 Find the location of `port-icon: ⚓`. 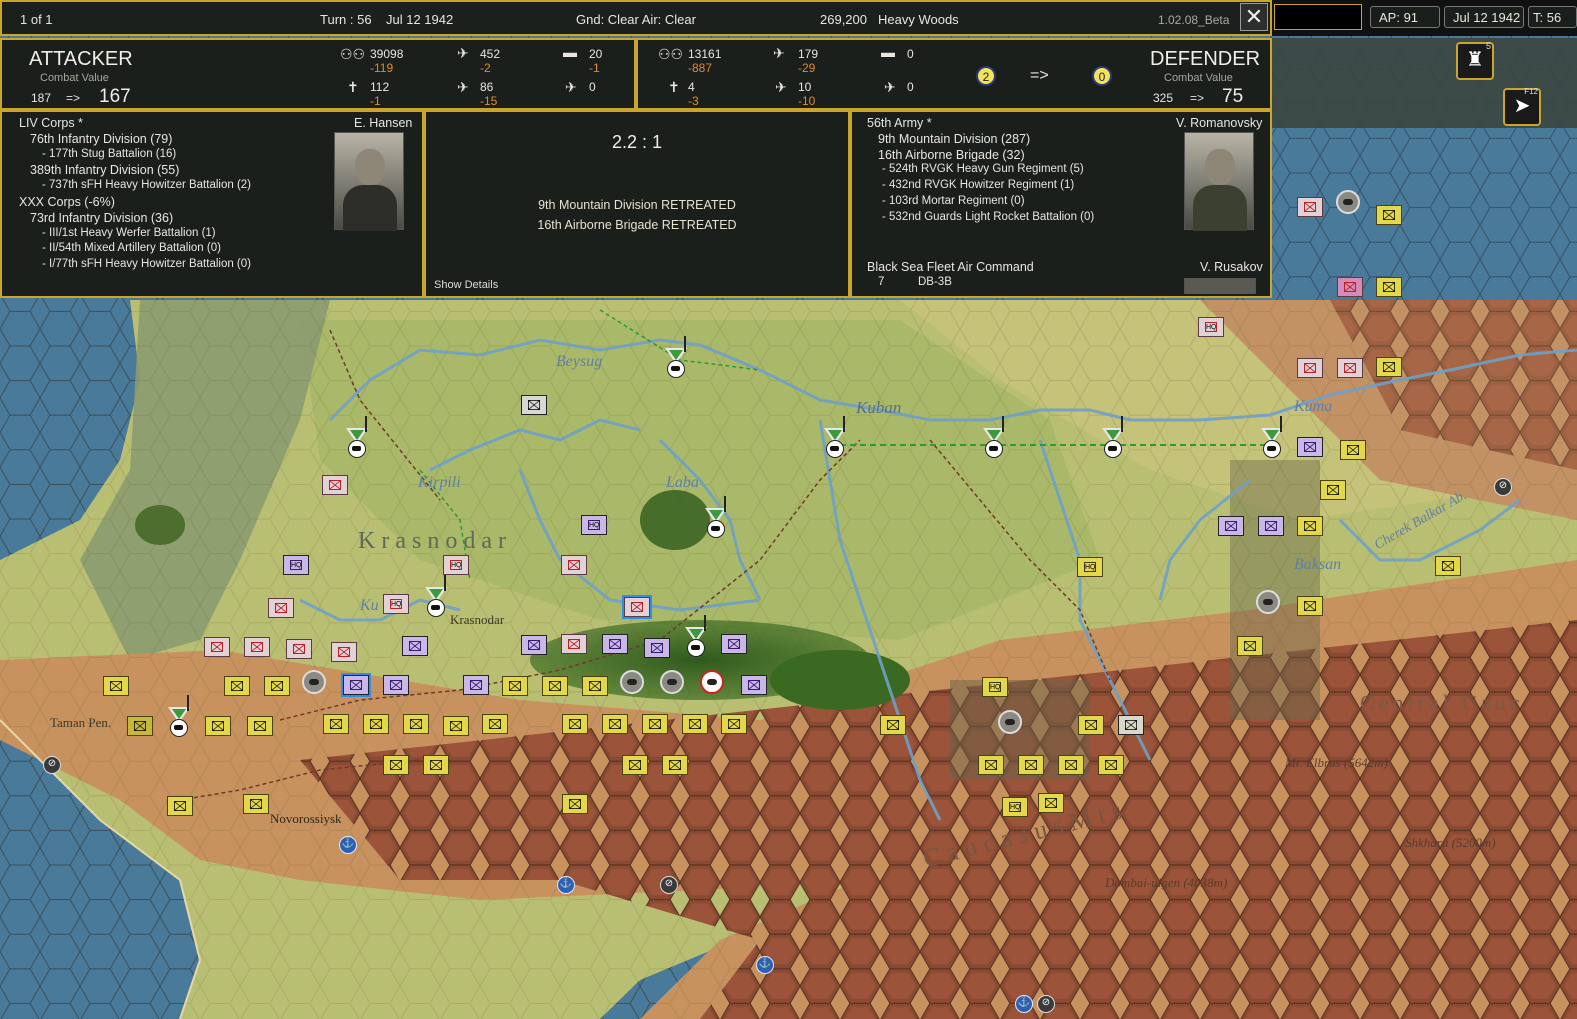

port-icon: ⚓ is located at coordinates (1024, 1004).